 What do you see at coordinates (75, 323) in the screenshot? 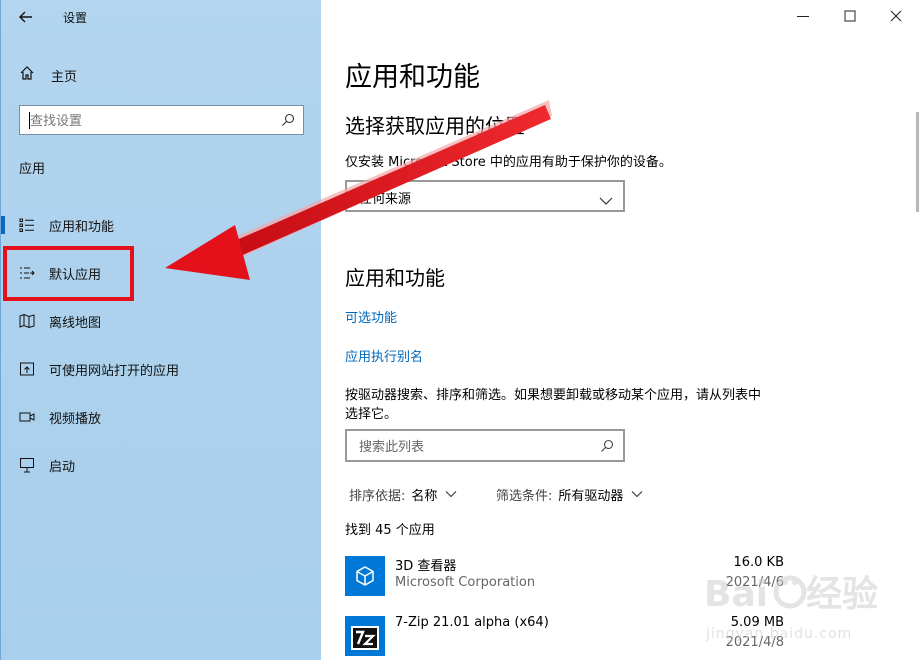
I see `sidebar-item-label: 离线地图` at bounding box center [75, 323].